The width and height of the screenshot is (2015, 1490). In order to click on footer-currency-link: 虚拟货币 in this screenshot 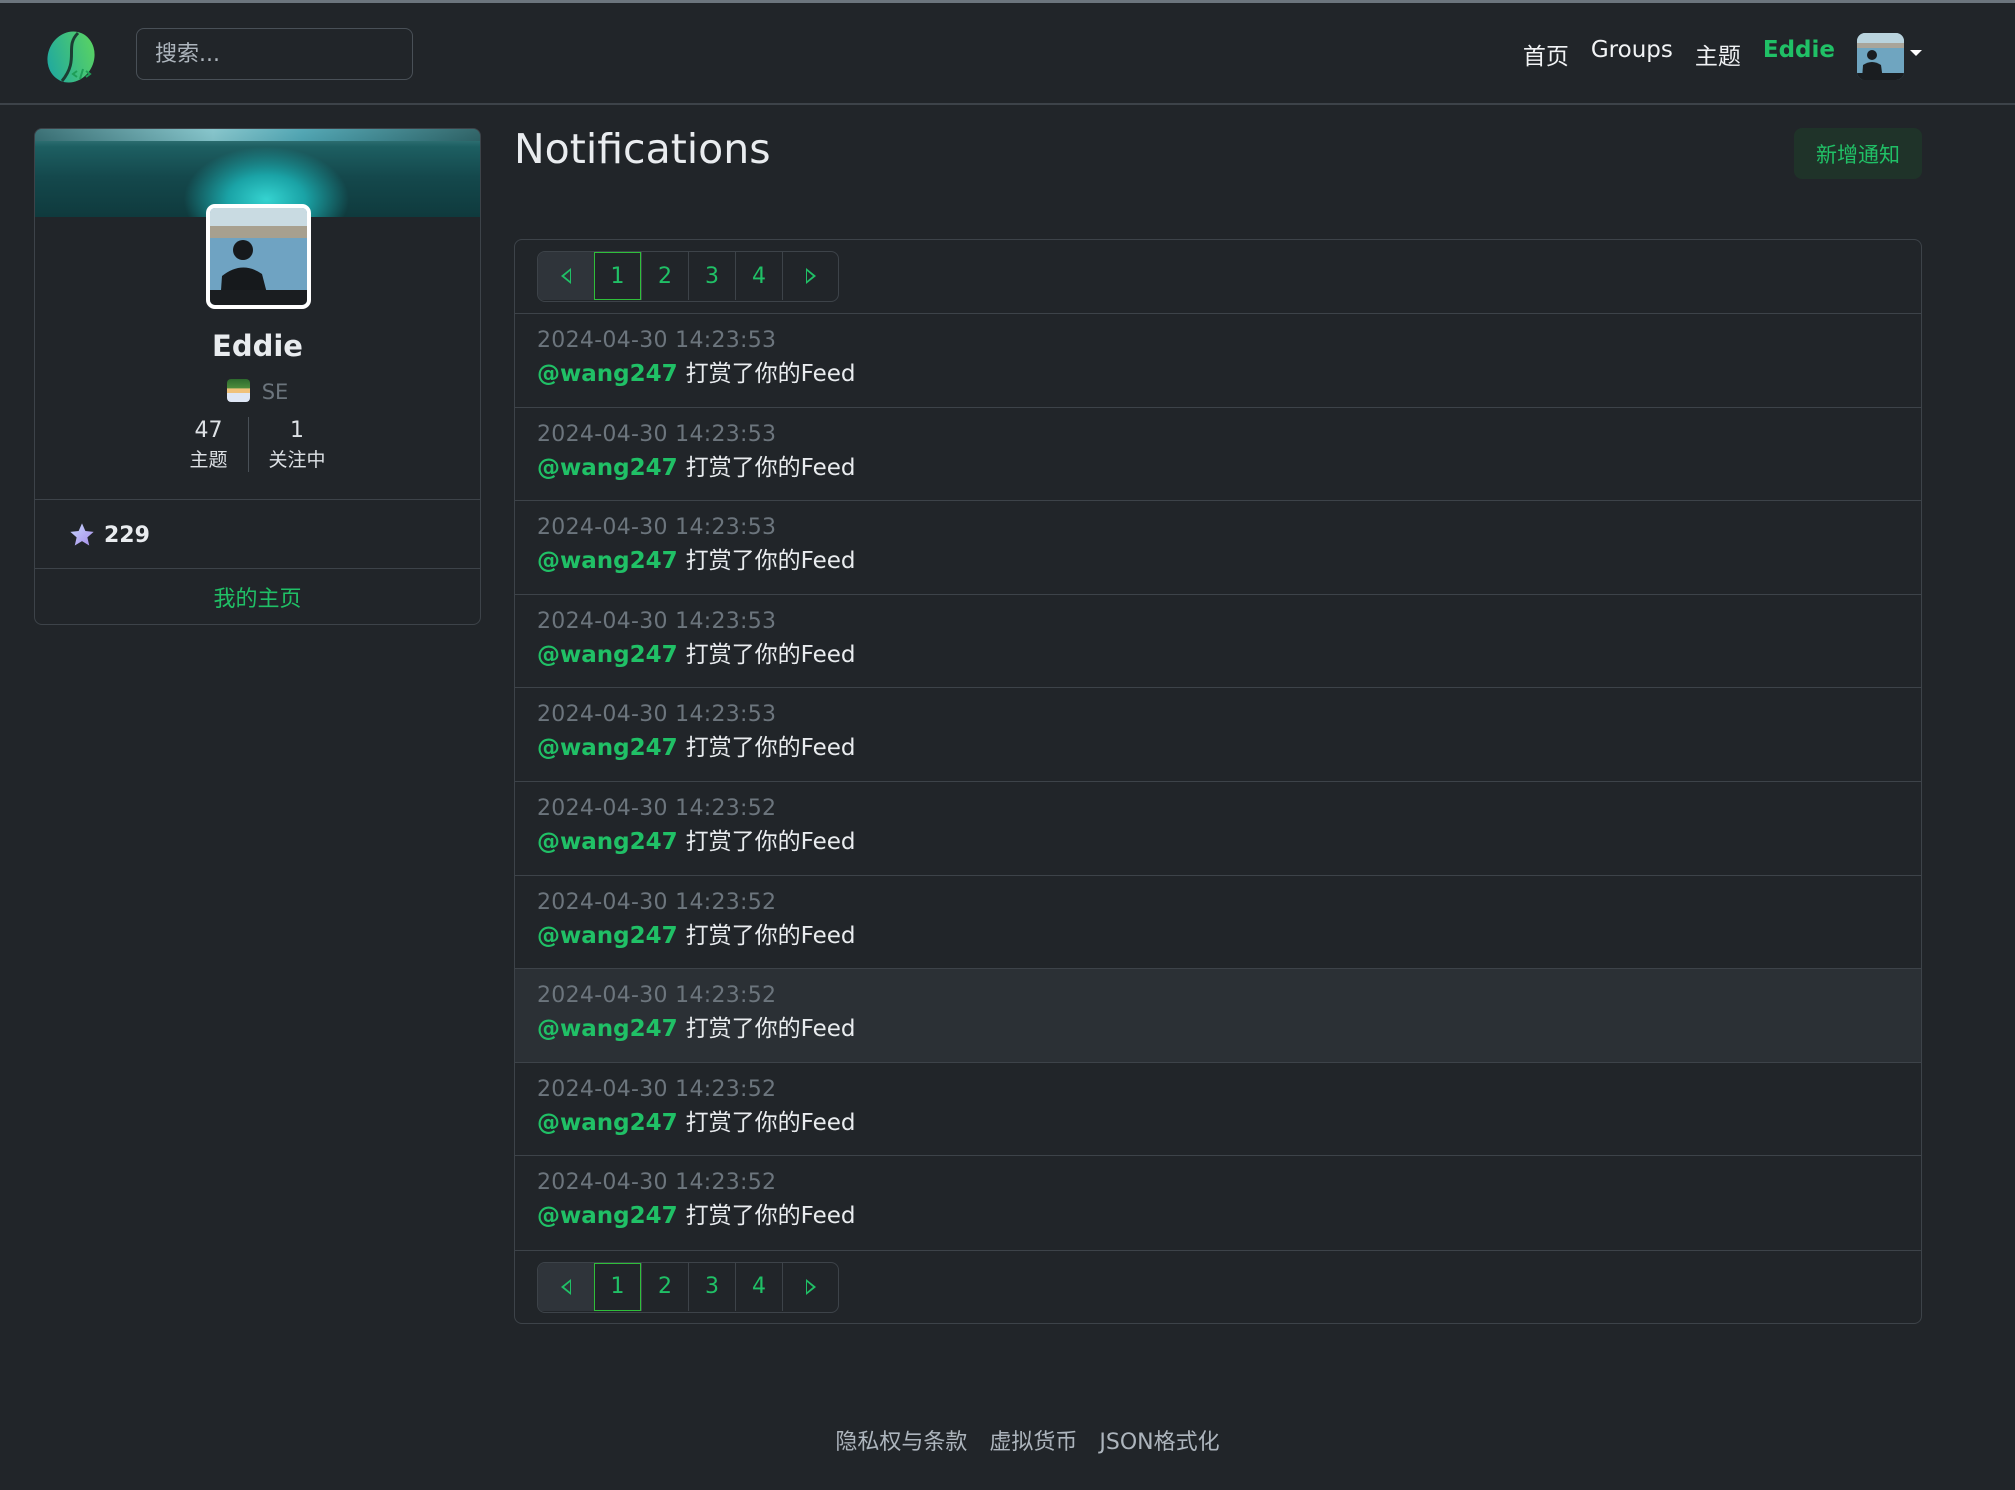, I will do `click(1033, 1440)`.